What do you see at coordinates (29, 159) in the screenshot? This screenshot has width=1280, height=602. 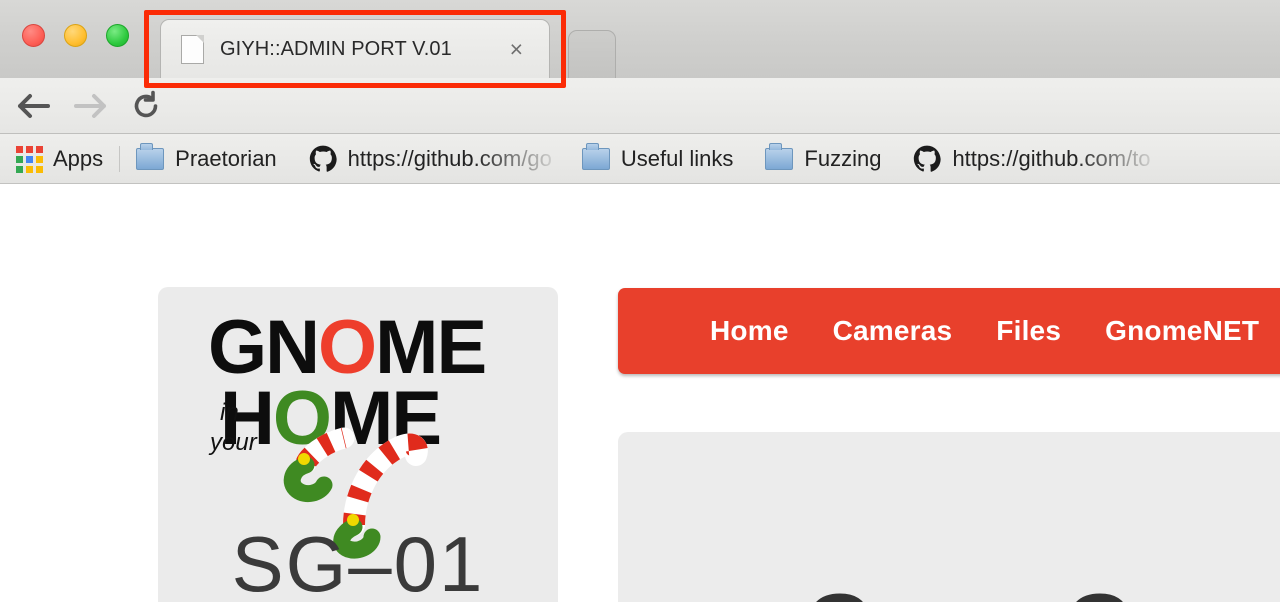 I see `apps-grid-icon` at bounding box center [29, 159].